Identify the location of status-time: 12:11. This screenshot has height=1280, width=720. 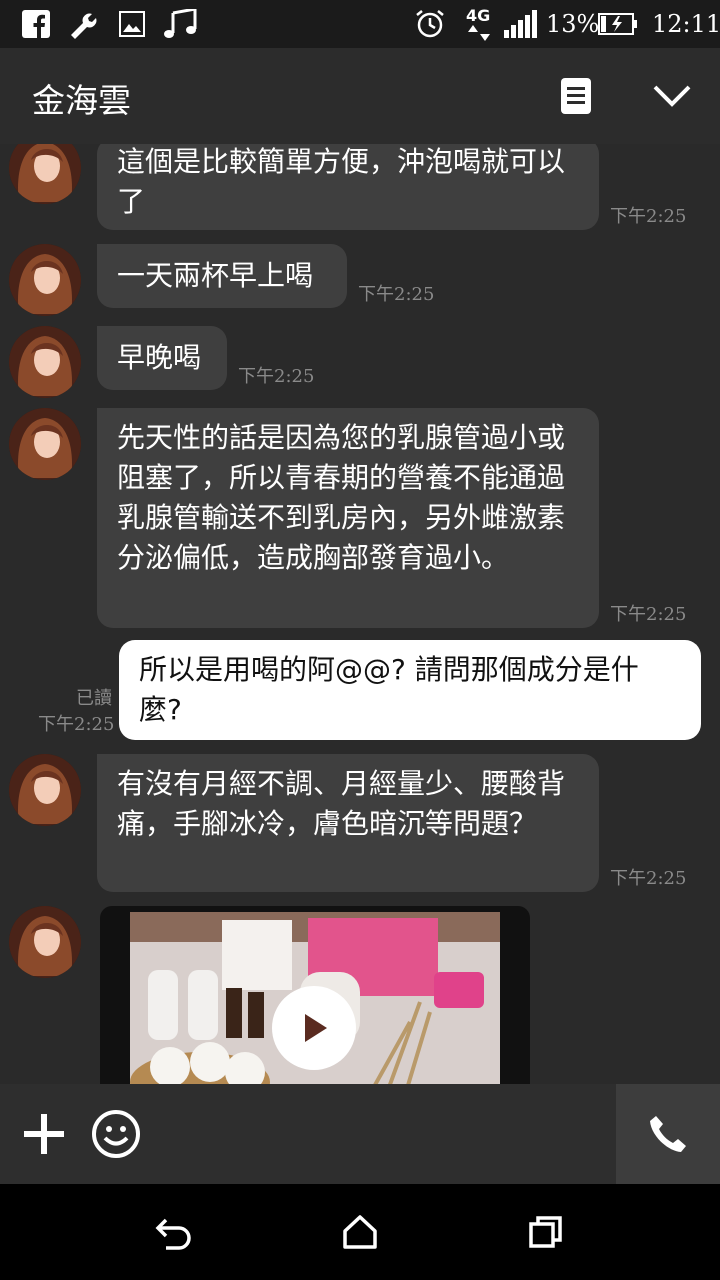
(686, 24).